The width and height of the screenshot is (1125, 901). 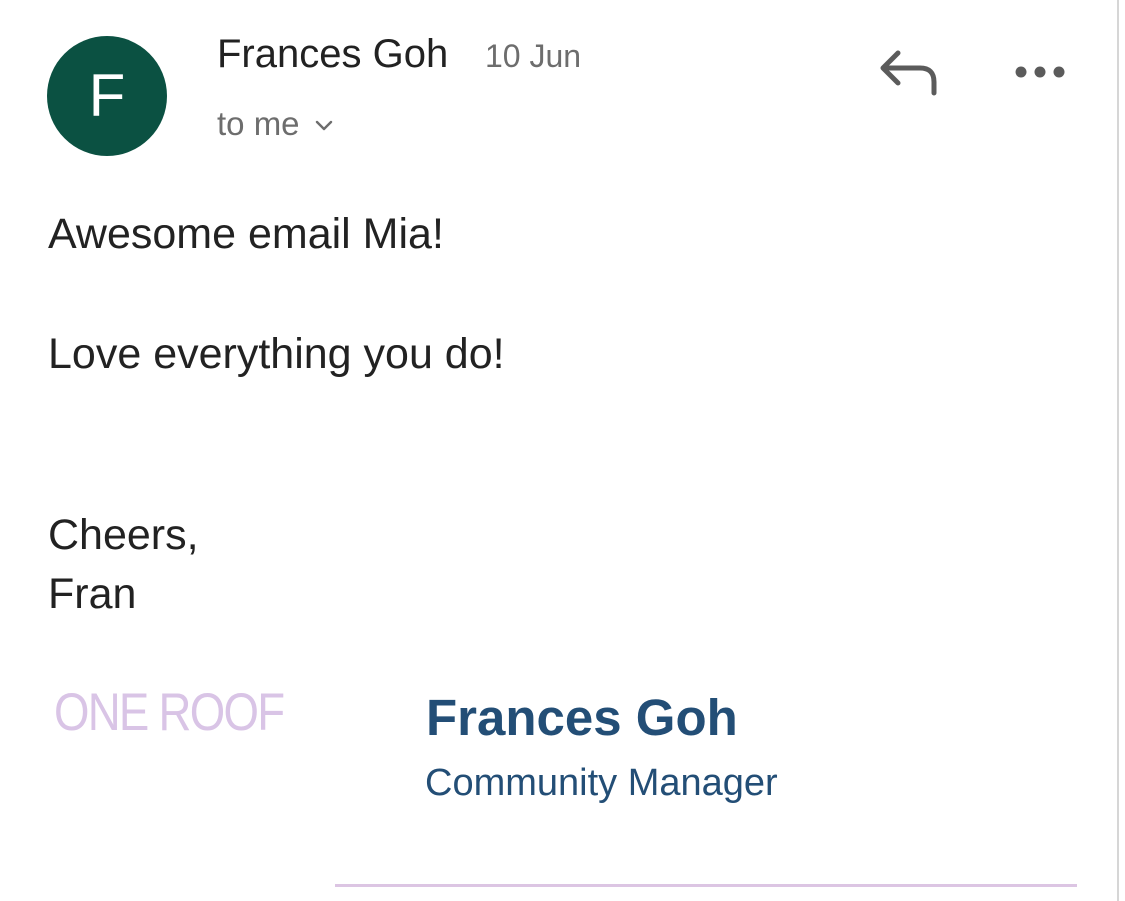 What do you see at coordinates (332, 54) in the screenshot?
I see `sender-name: Frances Goh` at bounding box center [332, 54].